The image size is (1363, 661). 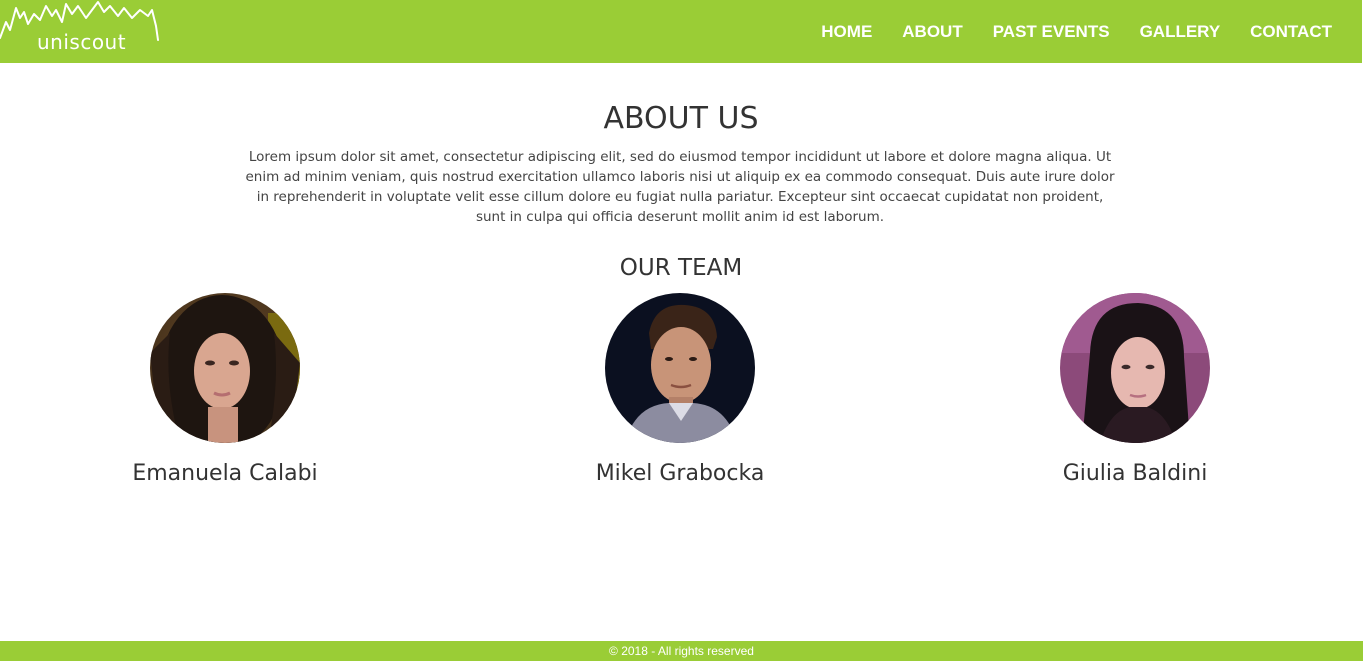 What do you see at coordinates (1135, 473) in the screenshot?
I see `member-name: Giulia Baldini` at bounding box center [1135, 473].